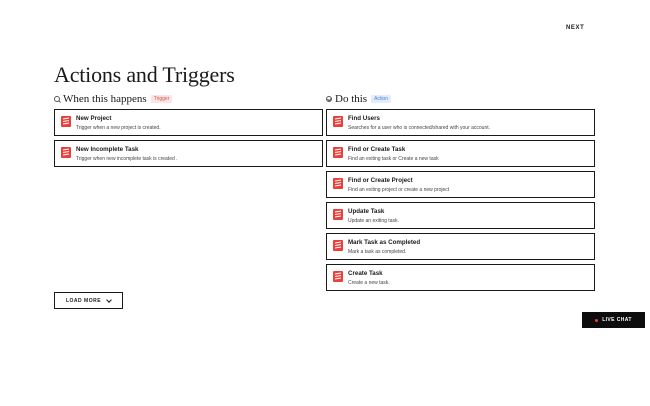  Describe the element at coordinates (329, 99) in the screenshot. I see `check-circle-icon` at that location.